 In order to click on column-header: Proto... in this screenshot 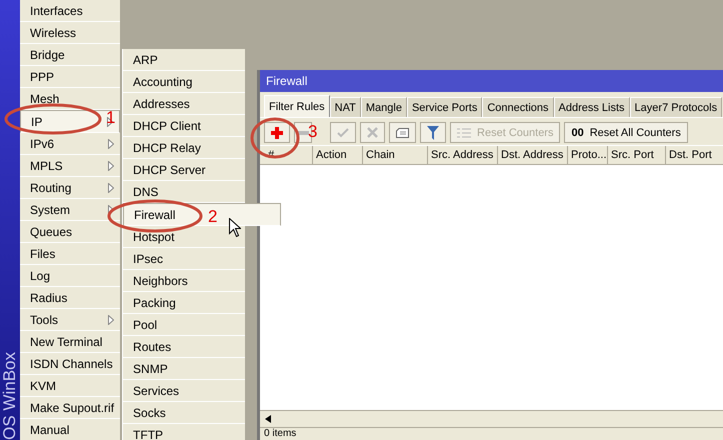, I will do `click(588, 155)`.